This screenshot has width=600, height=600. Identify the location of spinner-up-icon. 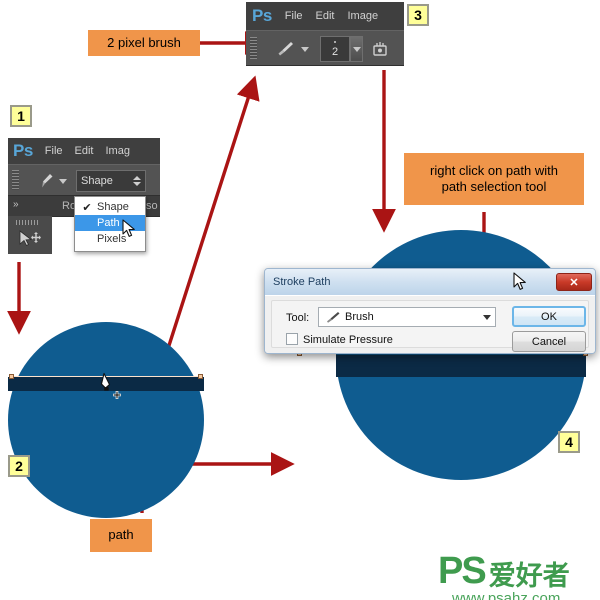
(137, 178).